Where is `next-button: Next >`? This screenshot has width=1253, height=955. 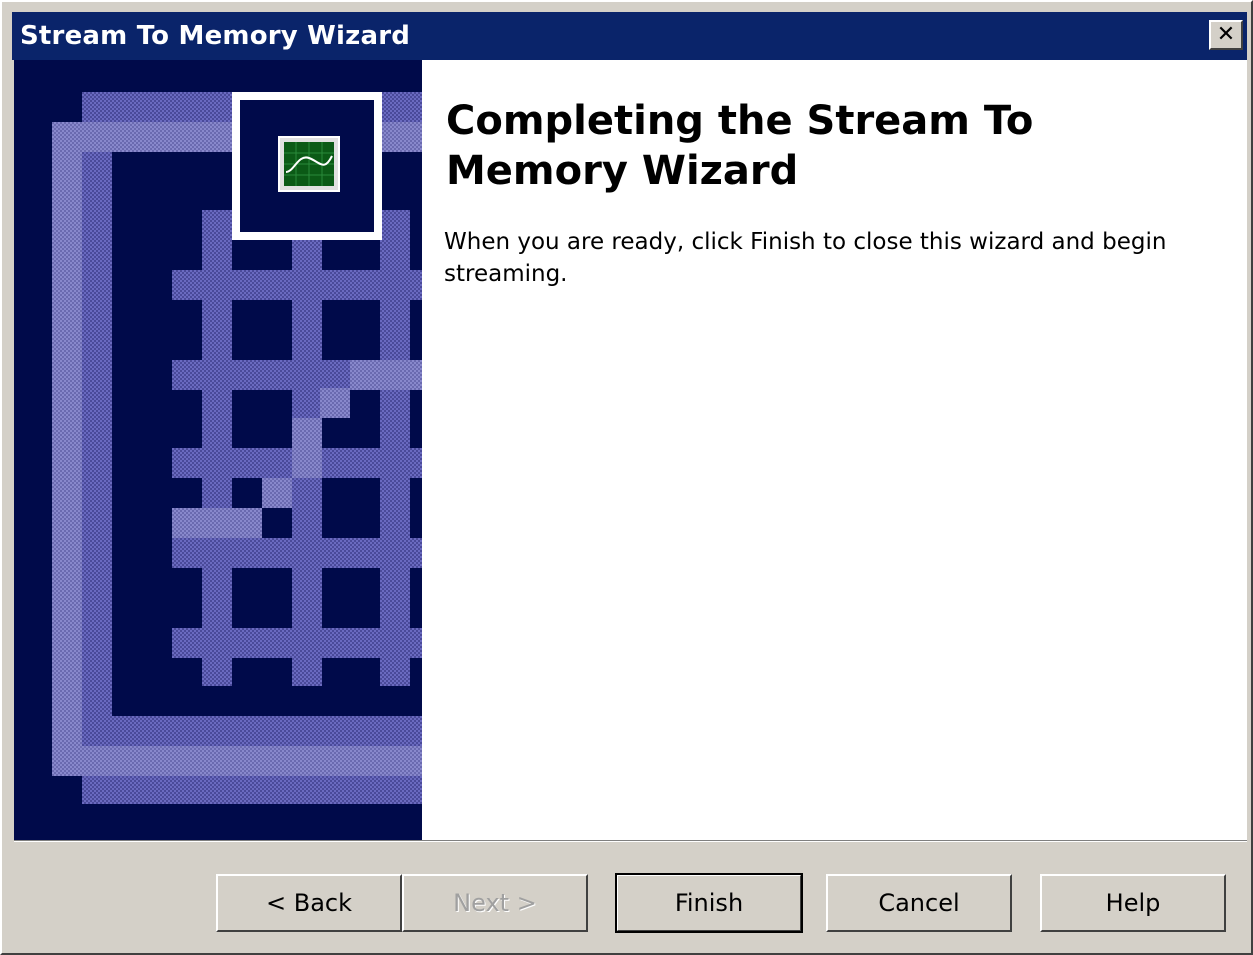
next-button: Next > is located at coordinates (495, 903).